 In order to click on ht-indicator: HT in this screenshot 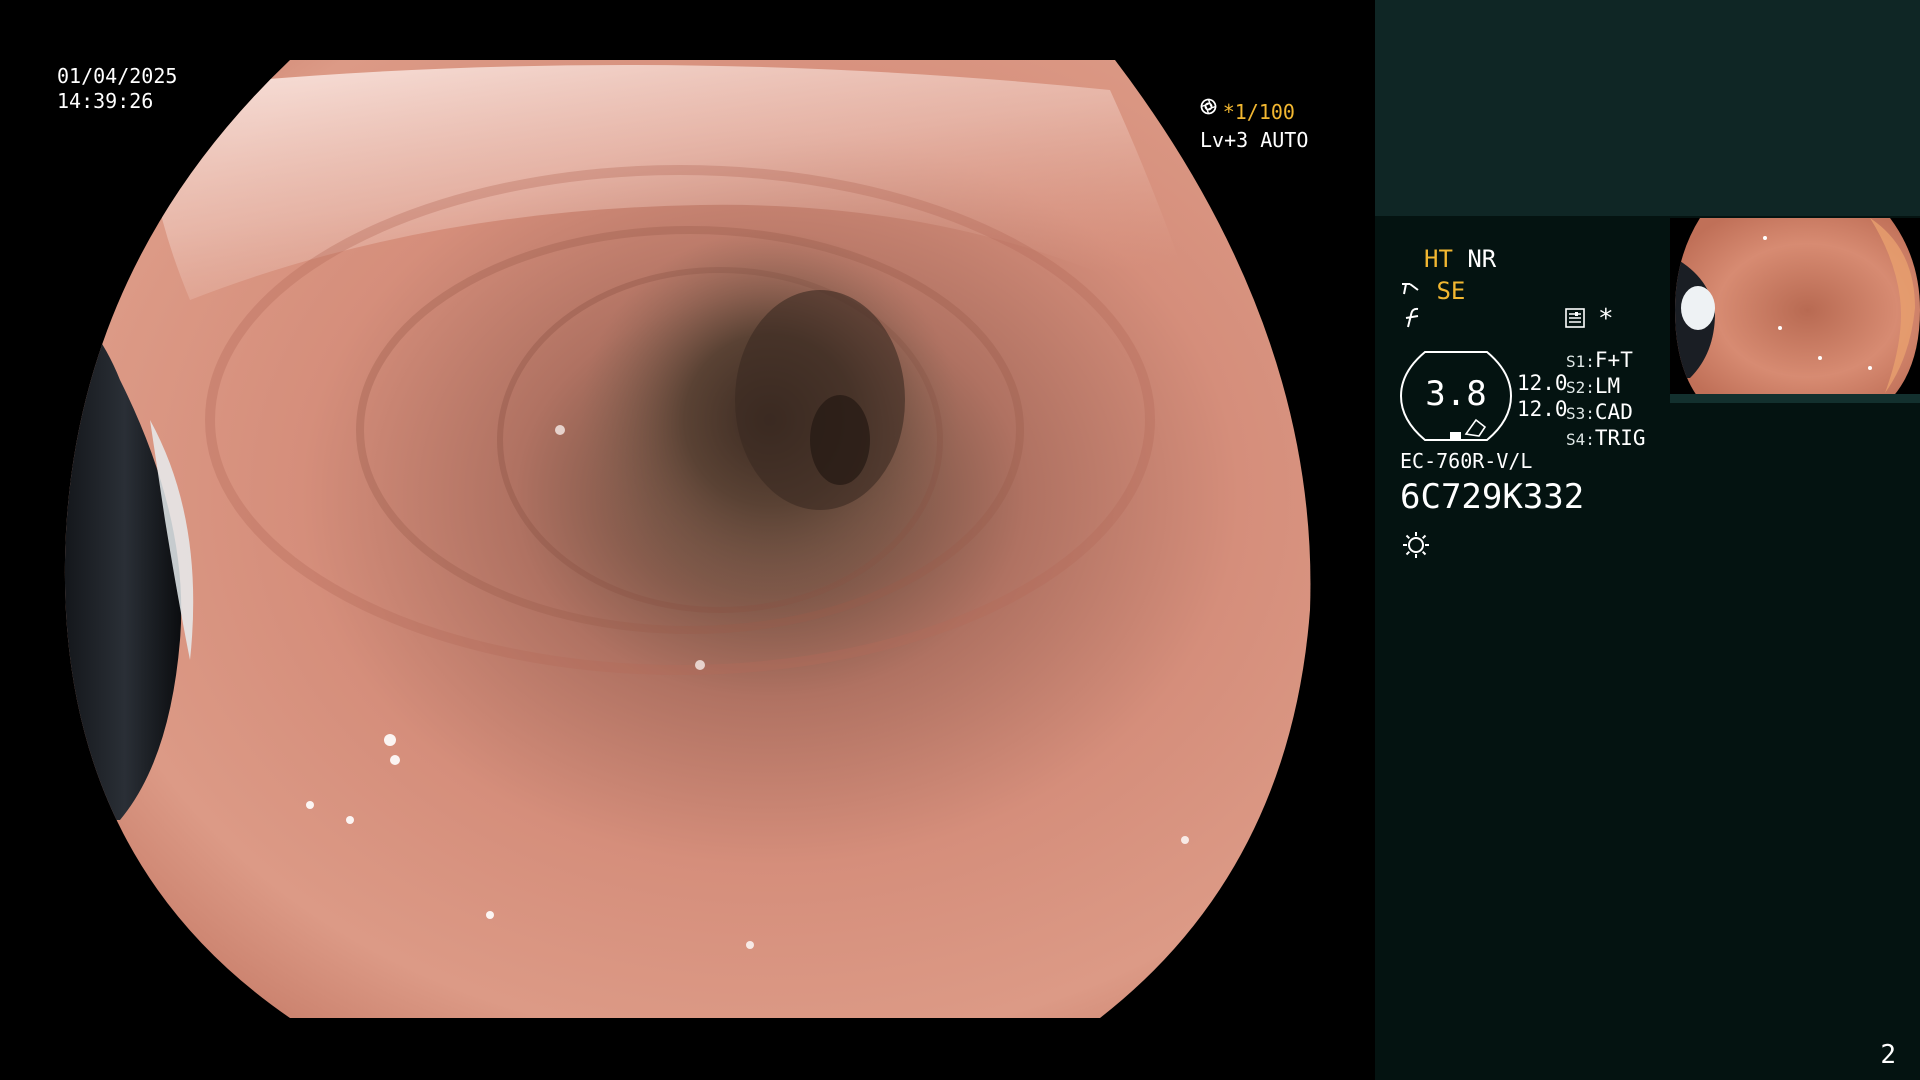, I will do `click(1438, 259)`.